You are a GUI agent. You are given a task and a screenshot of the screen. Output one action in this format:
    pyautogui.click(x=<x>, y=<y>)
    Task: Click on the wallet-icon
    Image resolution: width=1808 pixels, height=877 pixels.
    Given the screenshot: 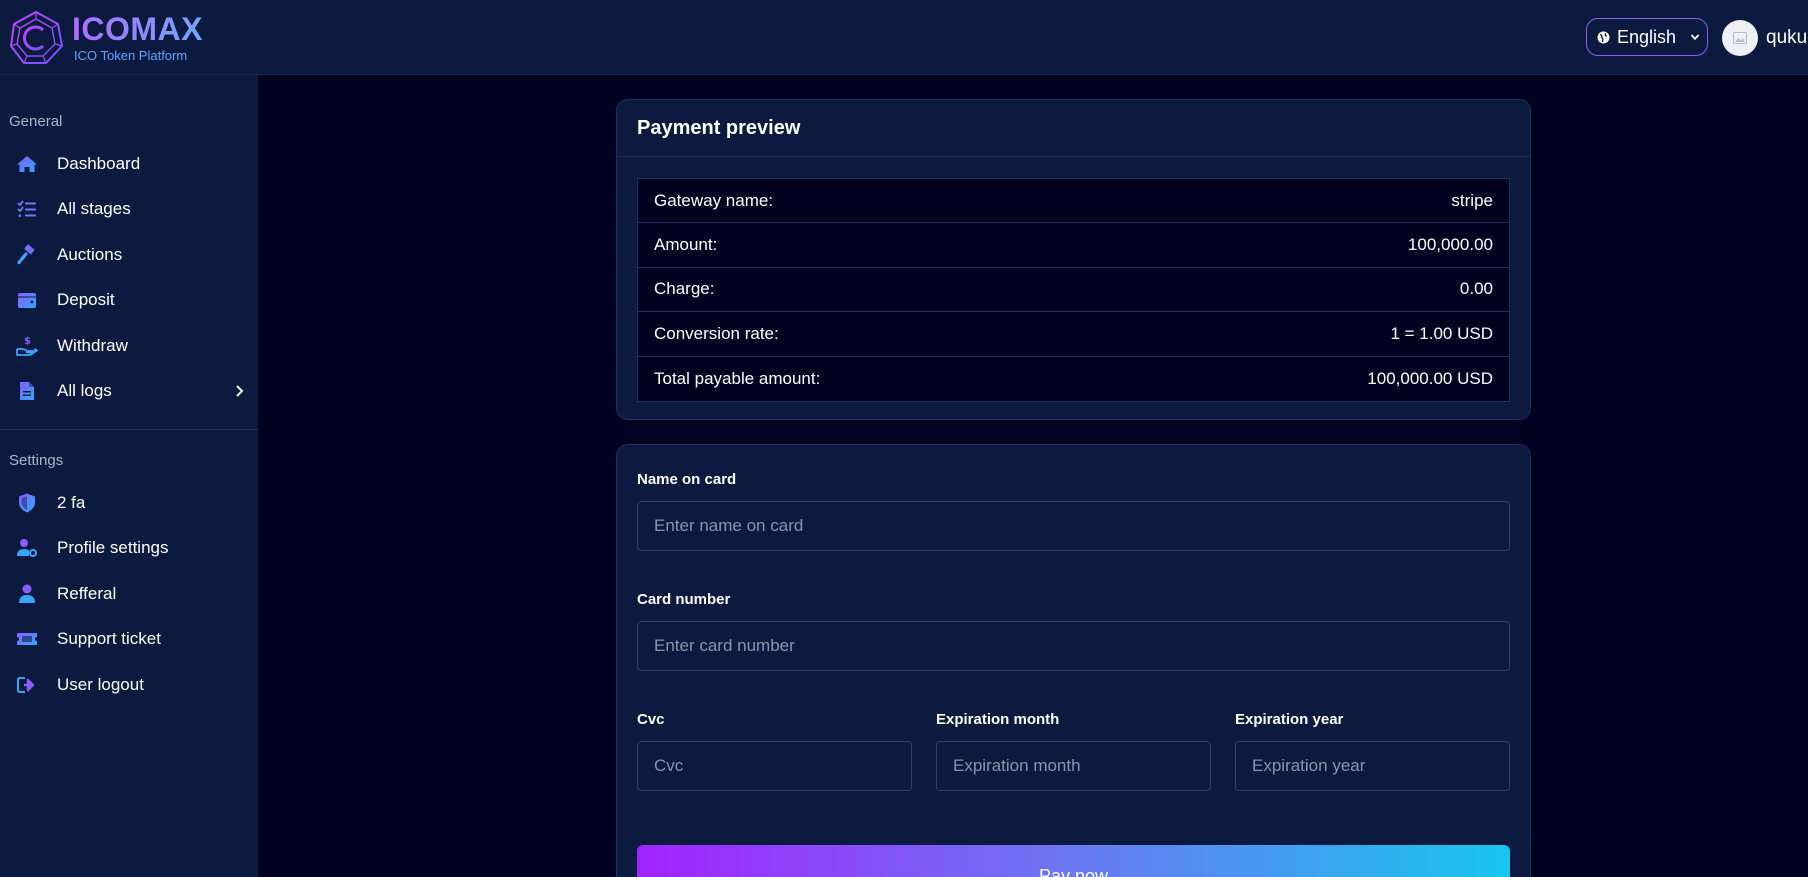 What is the action you would take?
    pyautogui.click(x=27, y=300)
    